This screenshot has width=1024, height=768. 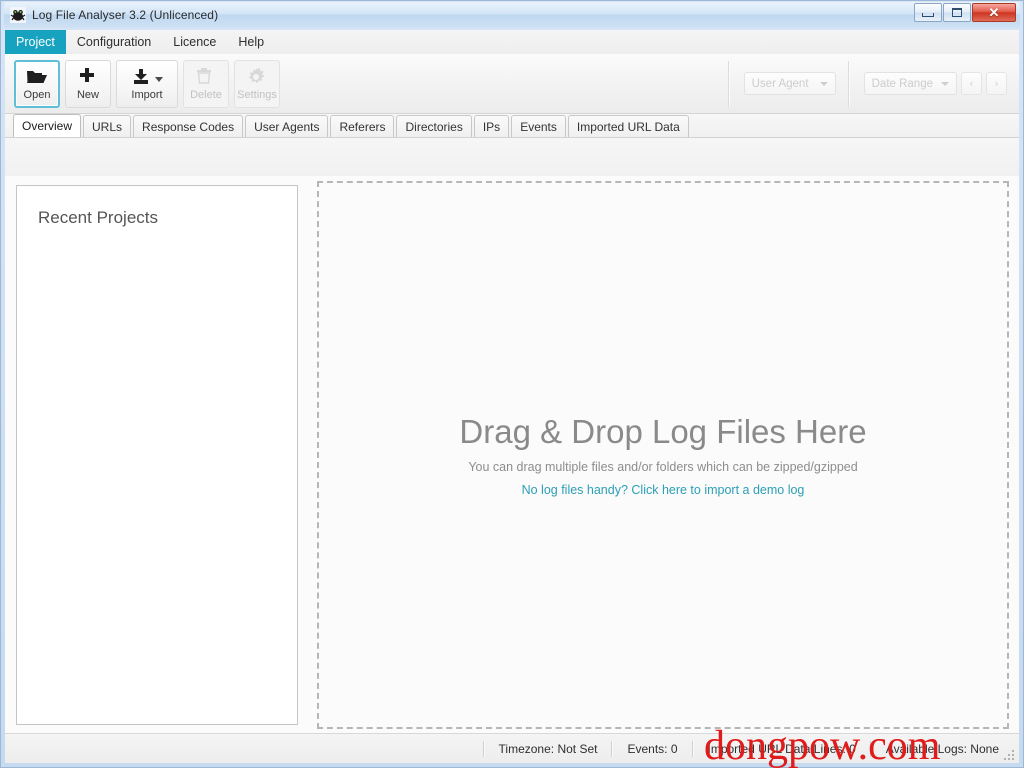 I want to click on user-agent-filter-label: User Agent, so click(x=780, y=83).